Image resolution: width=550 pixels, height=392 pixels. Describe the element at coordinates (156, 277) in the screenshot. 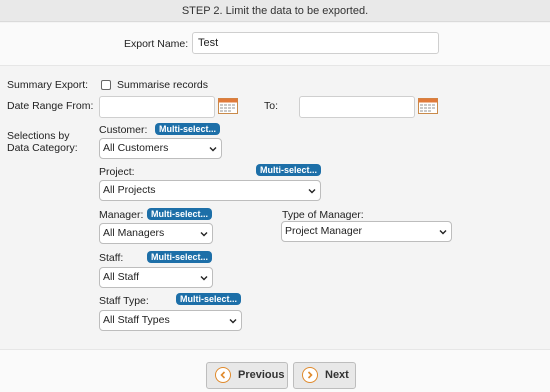

I see `staff-select: All Staff` at that location.